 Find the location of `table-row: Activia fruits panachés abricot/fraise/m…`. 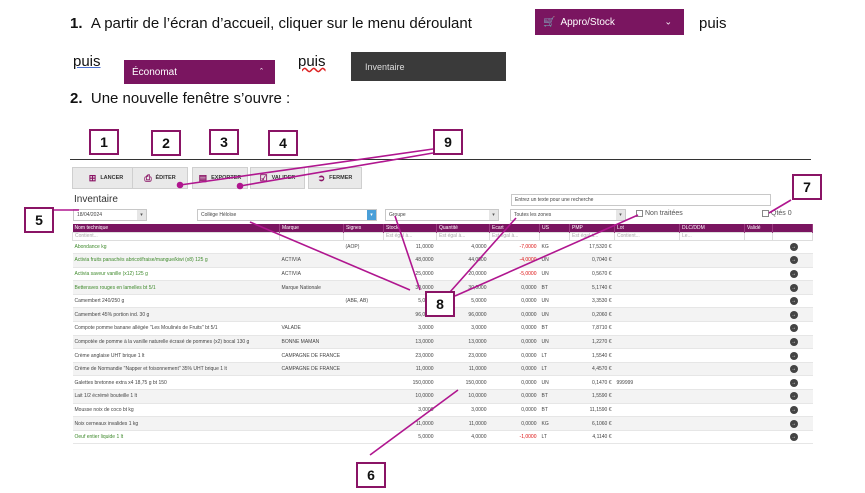

table-row: Activia fruits panachés abricot/fraise/m… is located at coordinates (442, 260).